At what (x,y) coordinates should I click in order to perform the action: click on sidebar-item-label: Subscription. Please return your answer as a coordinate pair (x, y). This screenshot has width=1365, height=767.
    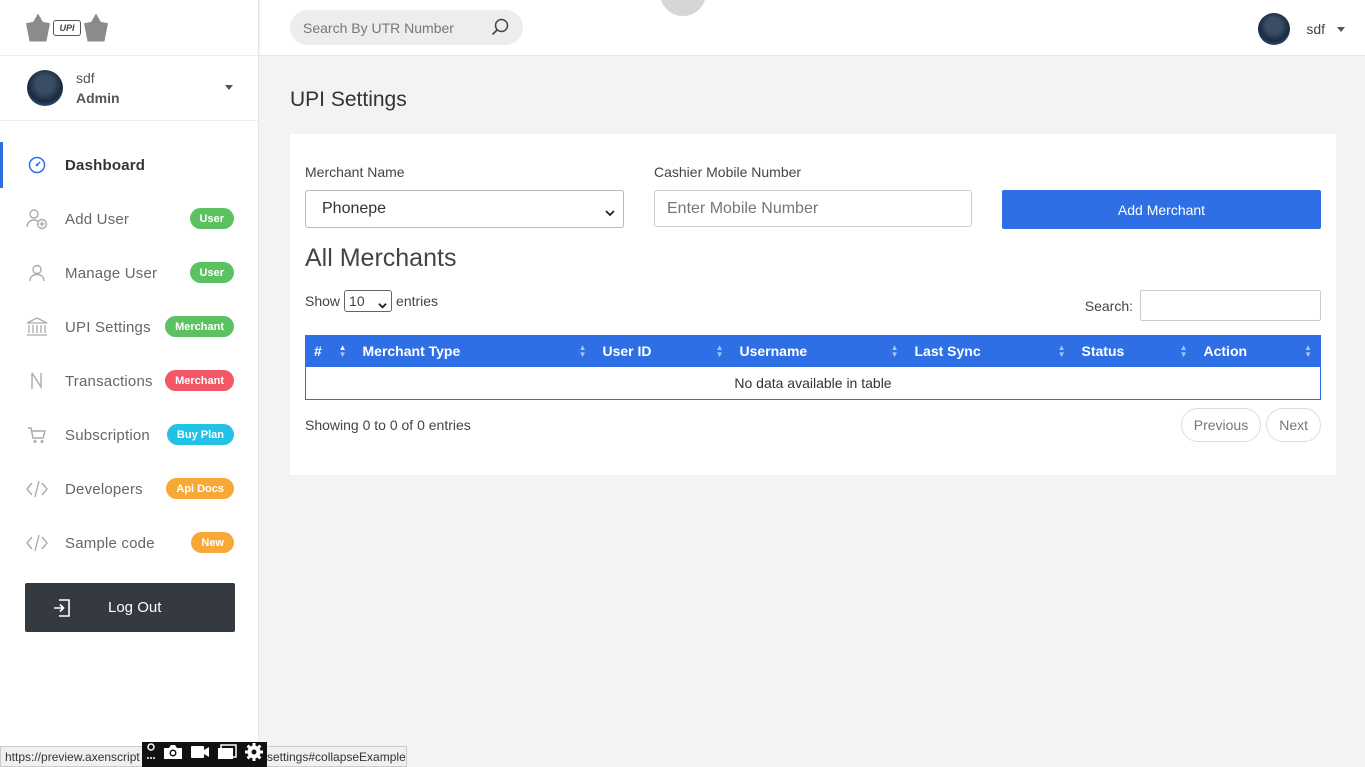
    Looking at the image, I should click on (107, 435).